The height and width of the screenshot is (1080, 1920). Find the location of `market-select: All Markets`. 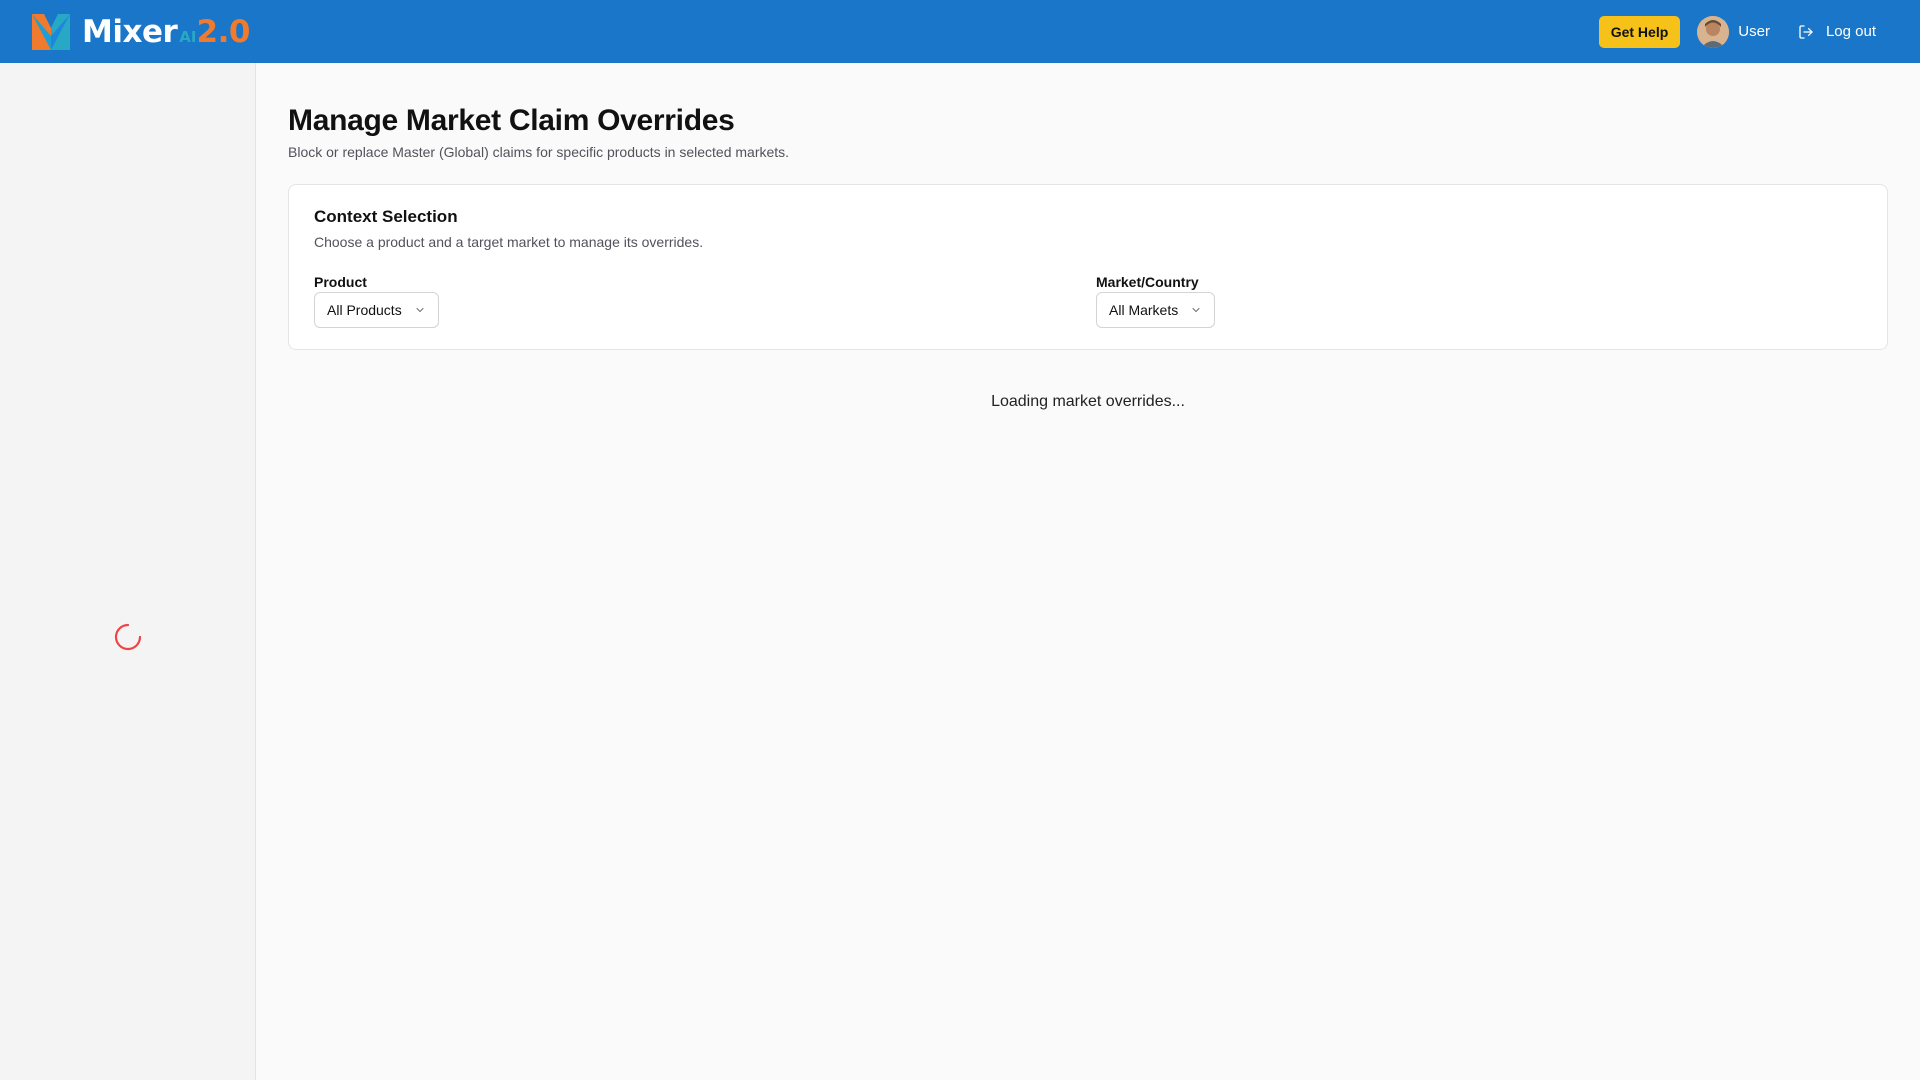

market-select: All Markets is located at coordinates (1156, 310).